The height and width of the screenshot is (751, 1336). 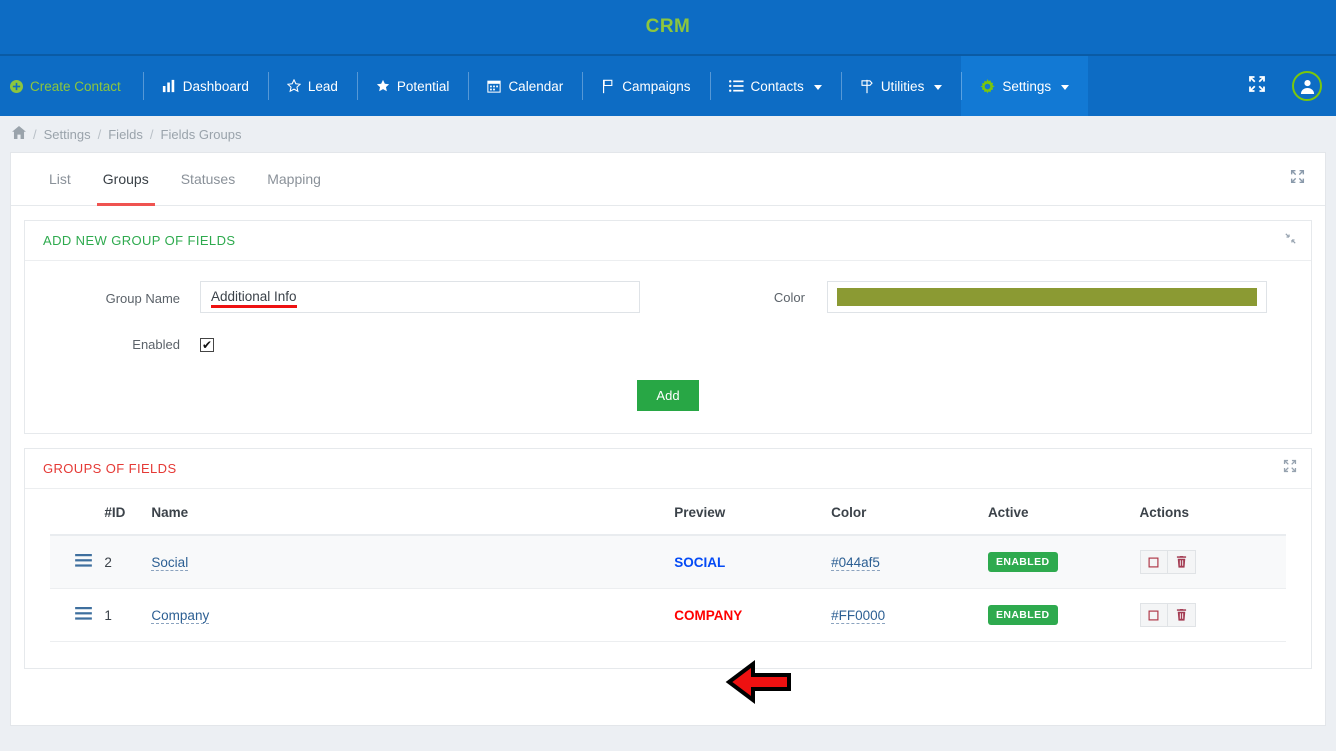 I want to click on nav-right-actions, so click(x=1292, y=86).